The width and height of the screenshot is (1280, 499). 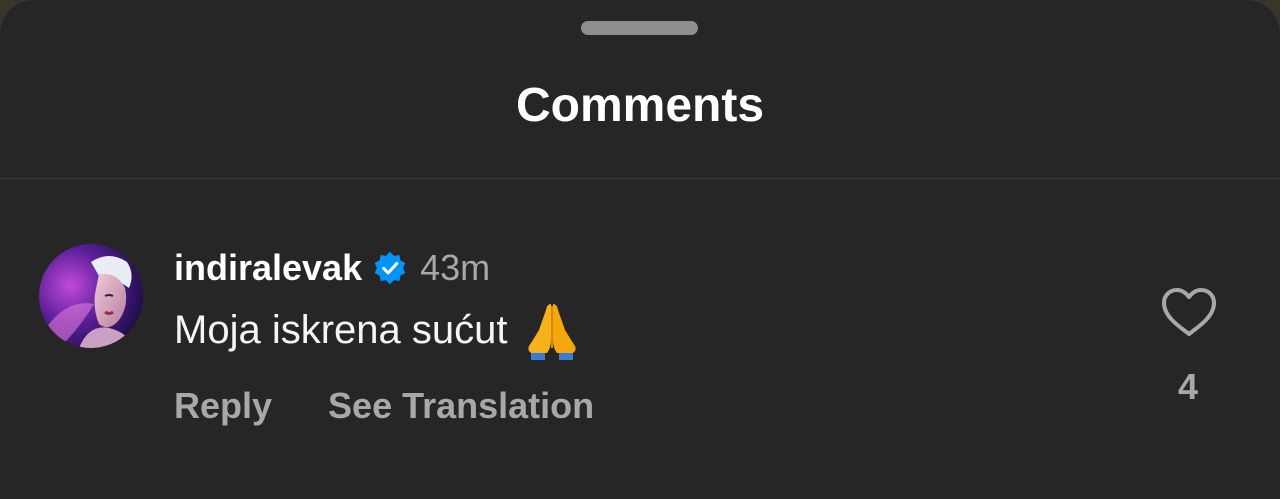 I want to click on comment-meta: indiralevak 43m, so click(x=332, y=268).